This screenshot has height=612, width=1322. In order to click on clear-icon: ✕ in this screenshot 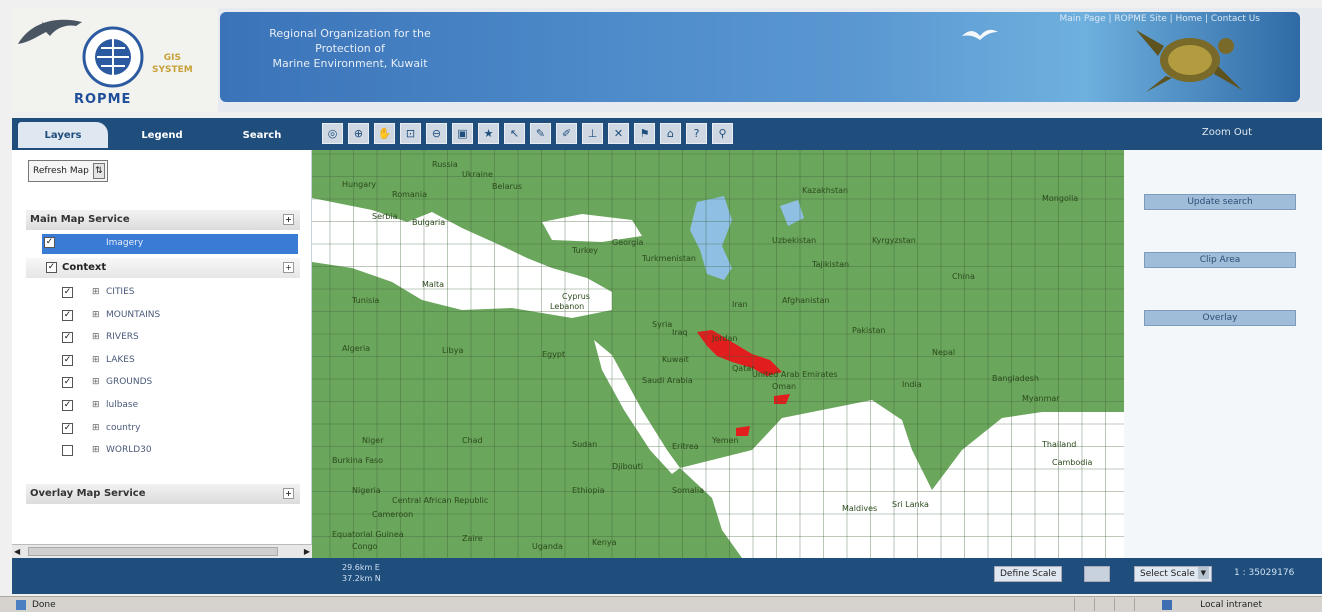, I will do `click(618, 133)`.